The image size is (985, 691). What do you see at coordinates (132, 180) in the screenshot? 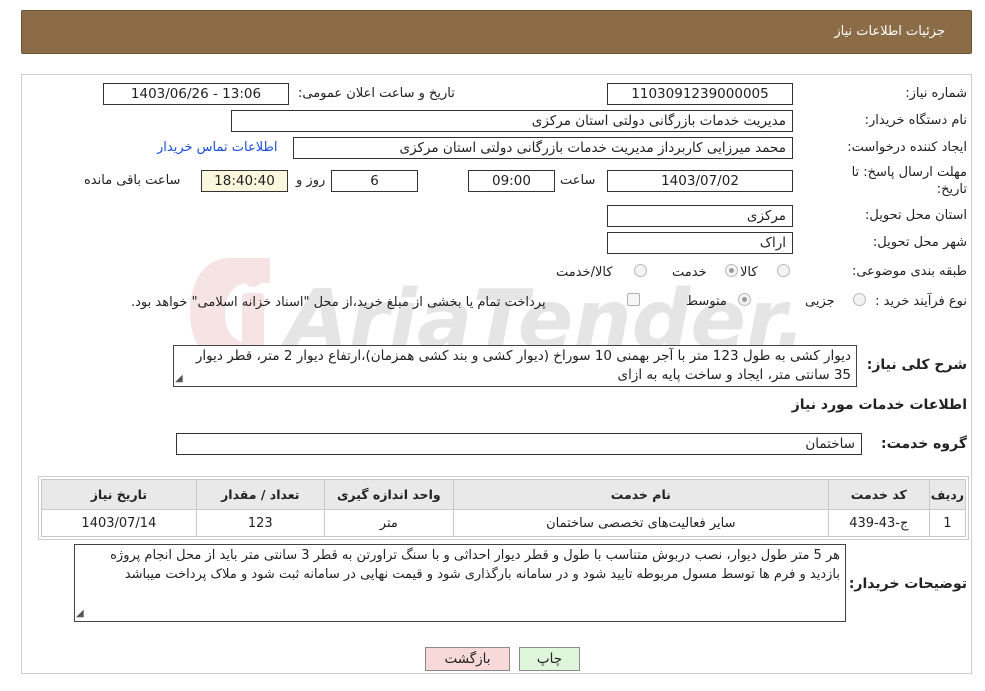
I see `remaining-label: ساعت باقی مانده` at bounding box center [132, 180].